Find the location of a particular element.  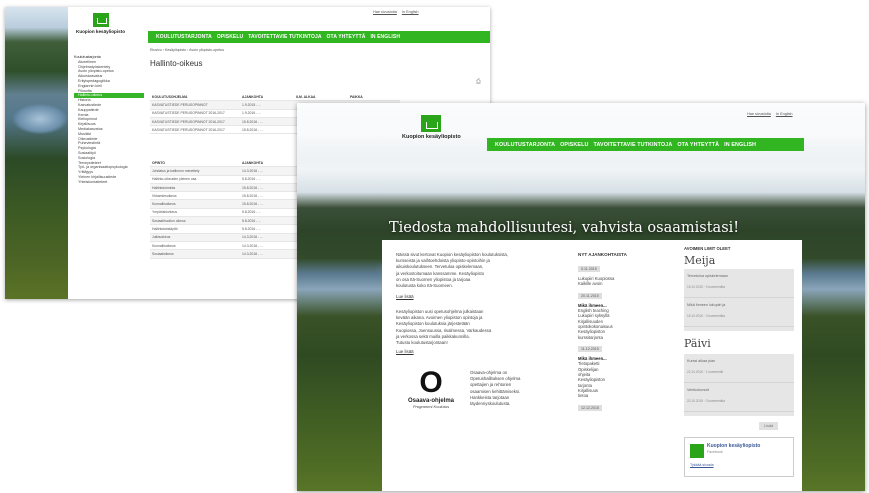

blog-post-title: Mikä ihmeen lukupiiri ja is located at coordinates (739, 305).